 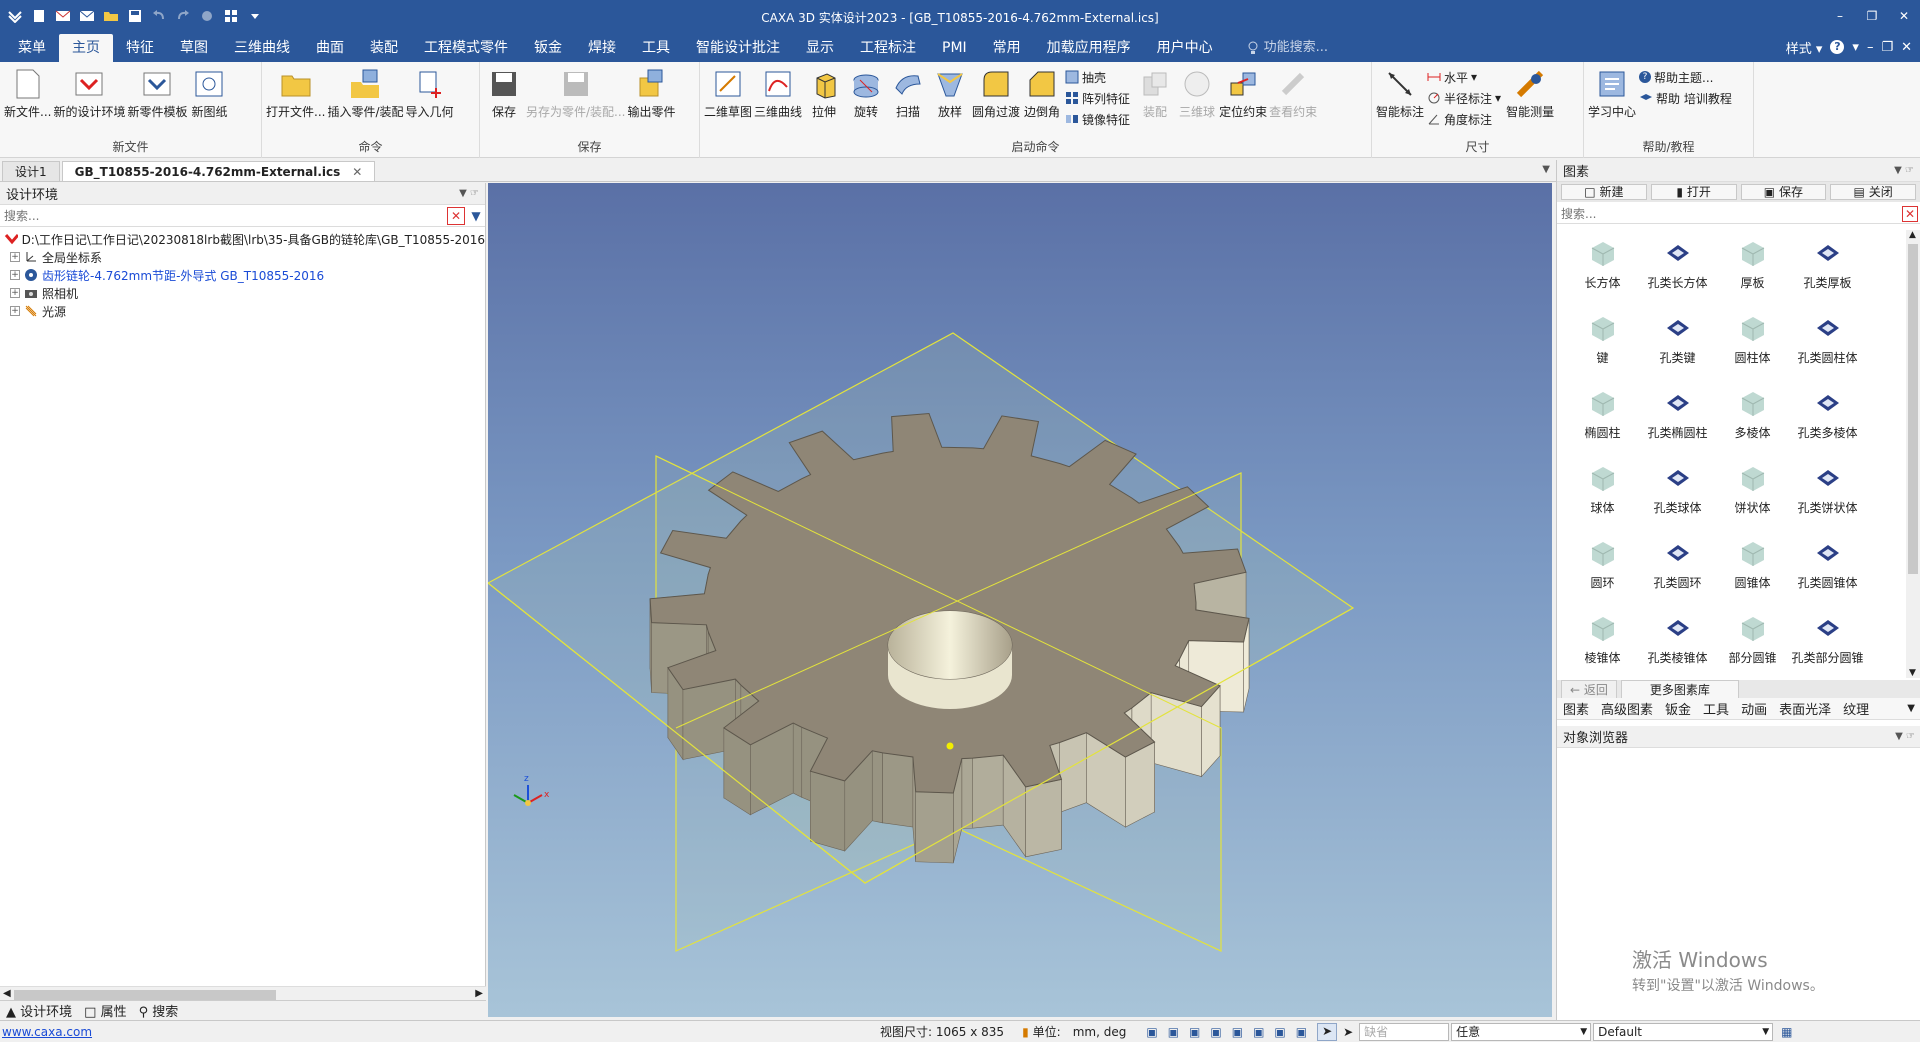 What do you see at coordinates (1627, 708) in the screenshot?
I see `tab-advanced-elements: 高级图素` at bounding box center [1627, 708].